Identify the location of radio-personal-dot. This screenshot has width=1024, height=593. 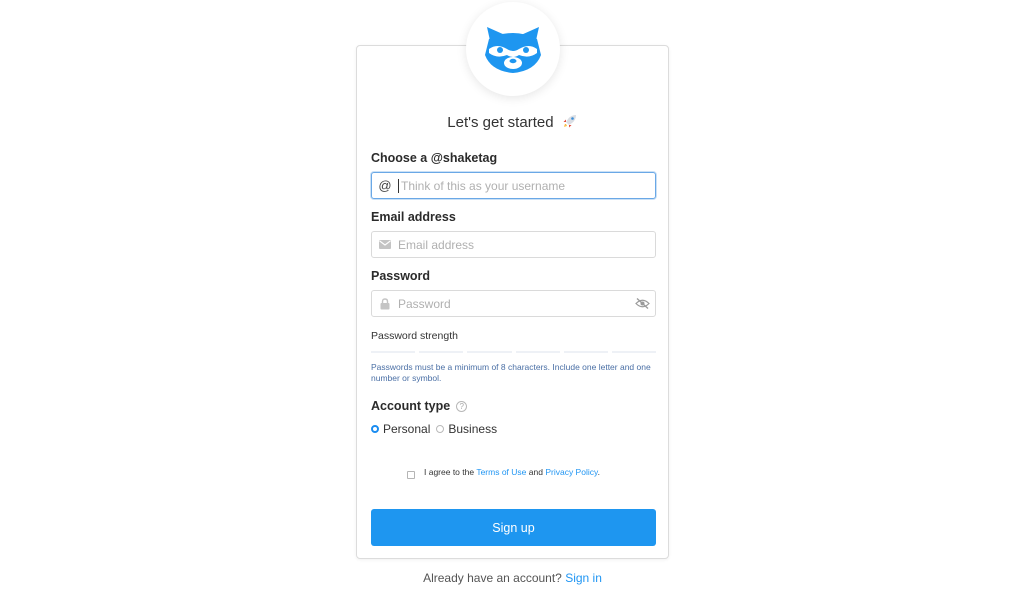
(375, 429).